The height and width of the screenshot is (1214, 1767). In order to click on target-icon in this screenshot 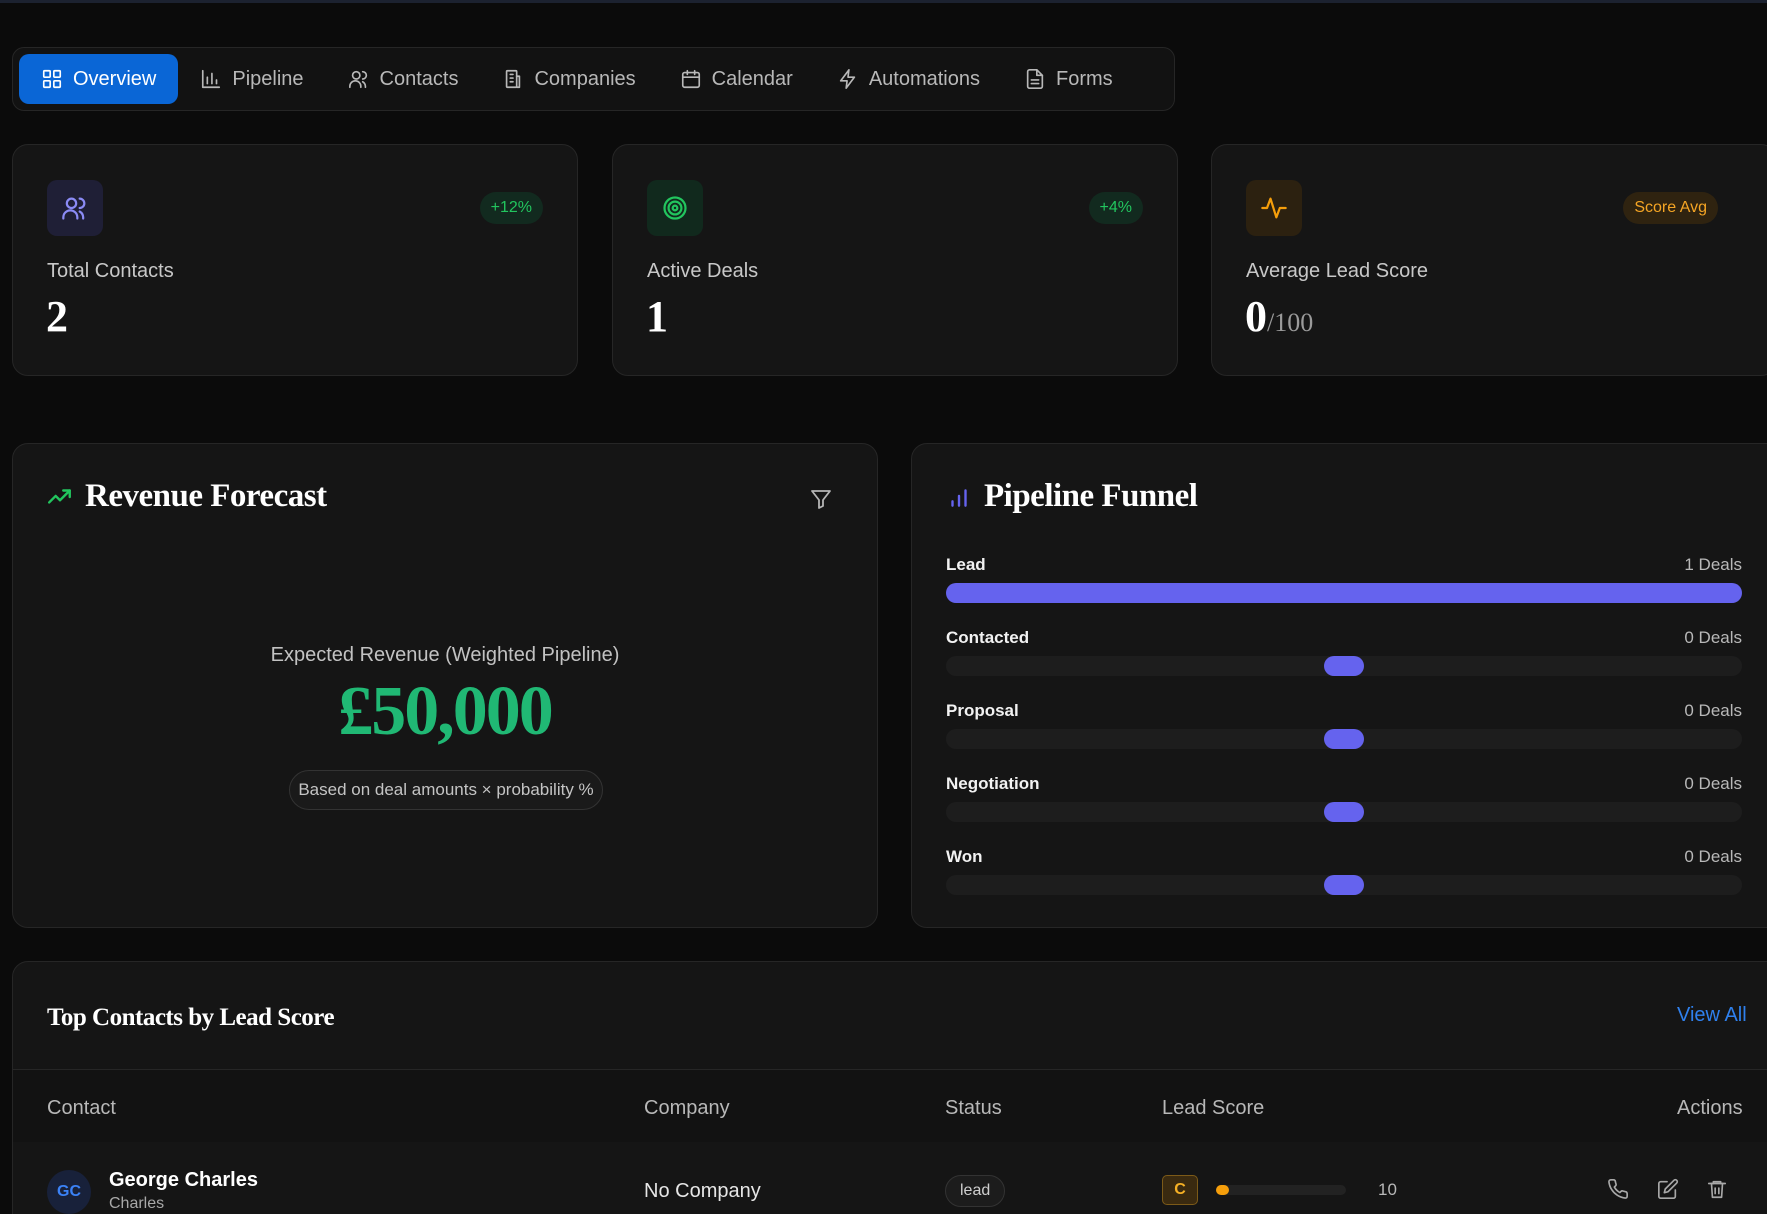, I will do `click(675, 208)`.